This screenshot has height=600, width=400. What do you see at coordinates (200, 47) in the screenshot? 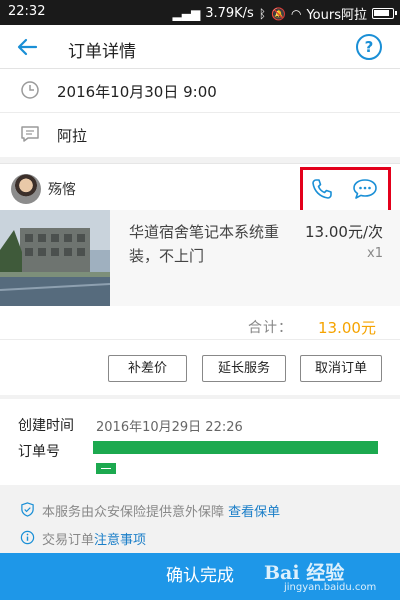
I see `app-header: 订单详情 ?` at bounding box center [200, 47].